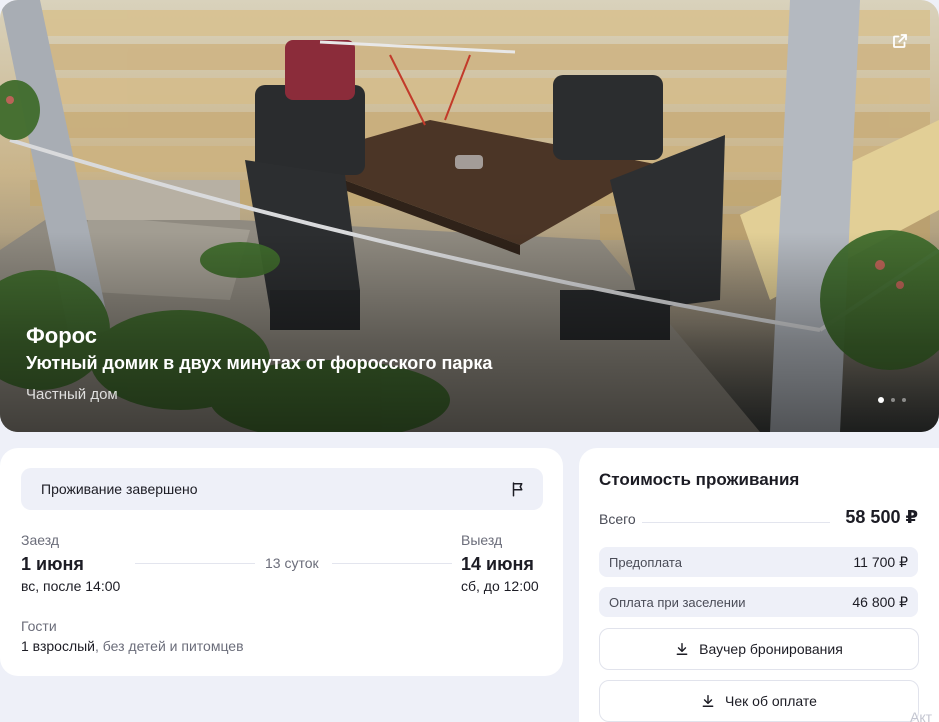 Image resolution: width=939 pixels, height=722 pixels. Describe the element at coordinates (292, 563) in the screenshot. I see `nights-count: 13 суток` at that location.